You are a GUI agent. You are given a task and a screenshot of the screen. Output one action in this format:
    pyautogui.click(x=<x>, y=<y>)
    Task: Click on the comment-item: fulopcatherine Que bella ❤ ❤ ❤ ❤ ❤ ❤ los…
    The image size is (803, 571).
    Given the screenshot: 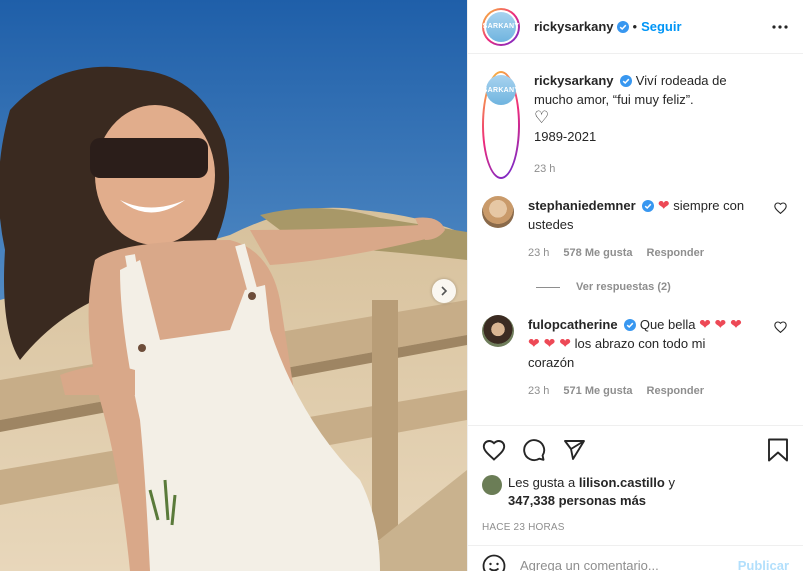 What is the action you would take?
    pyautogui.click(x=635, y=358)
    